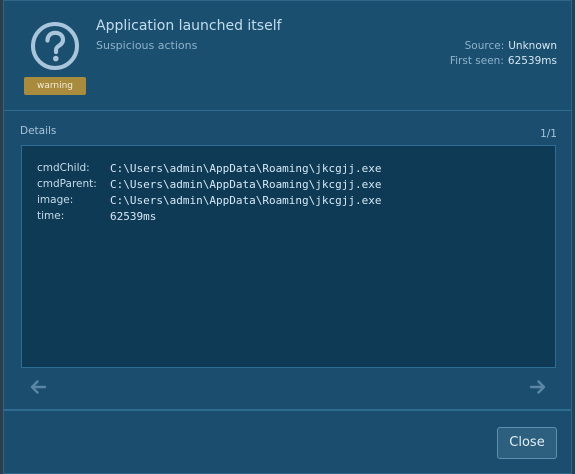  I want to click on first-seen-value: 62539ms, so click(532, 61).